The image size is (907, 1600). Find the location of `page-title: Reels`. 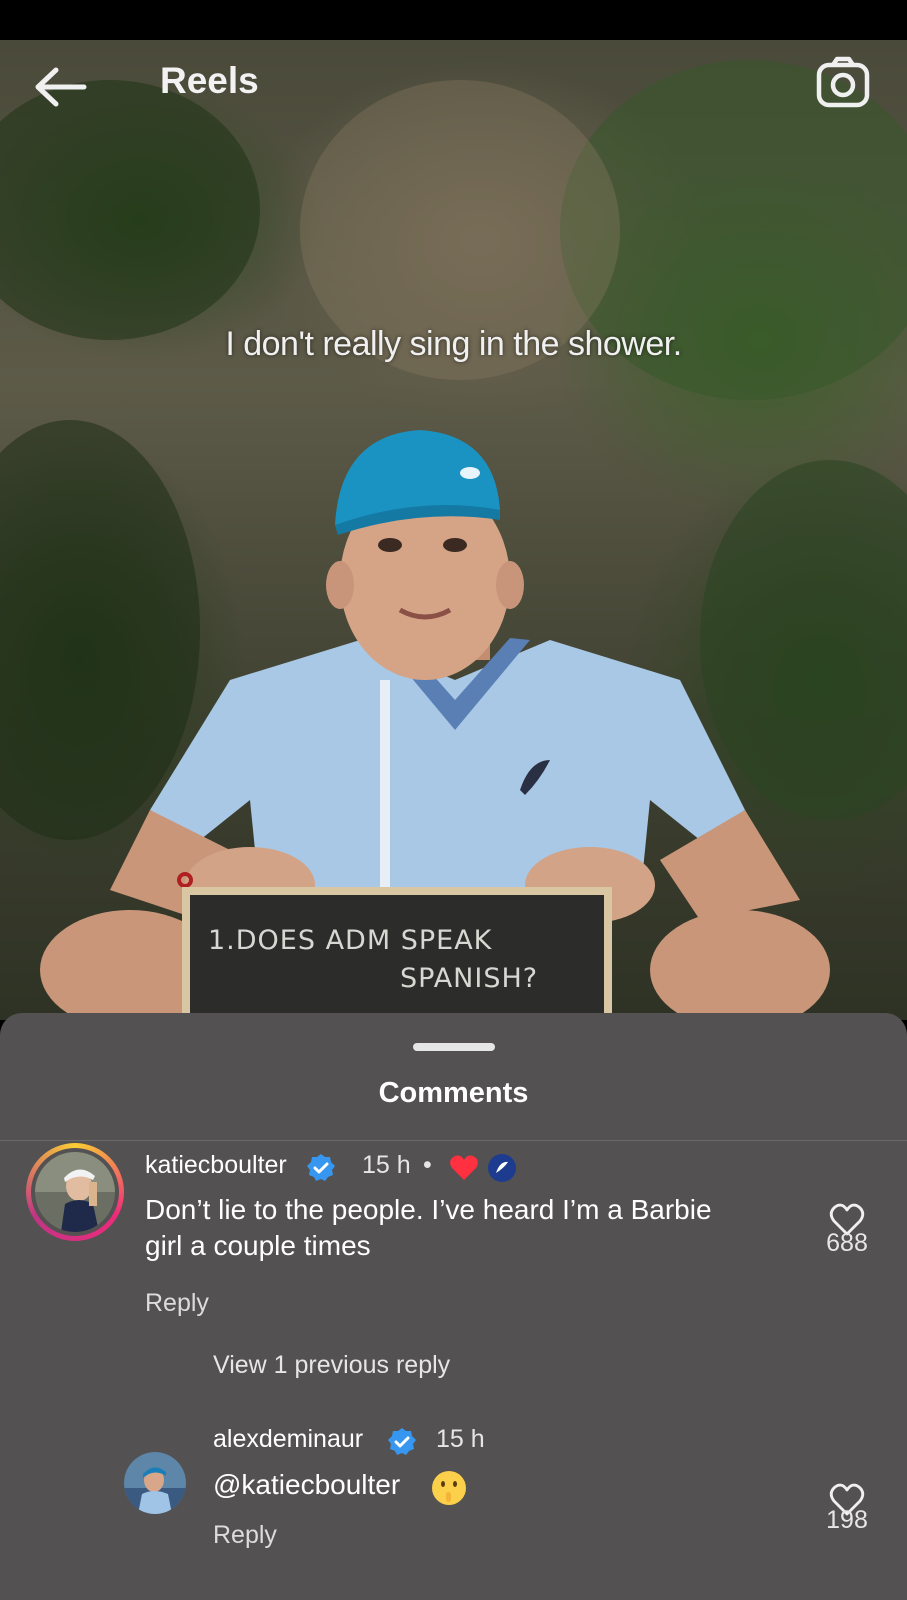

page-title: Reels is located at coordinates (209, 80).